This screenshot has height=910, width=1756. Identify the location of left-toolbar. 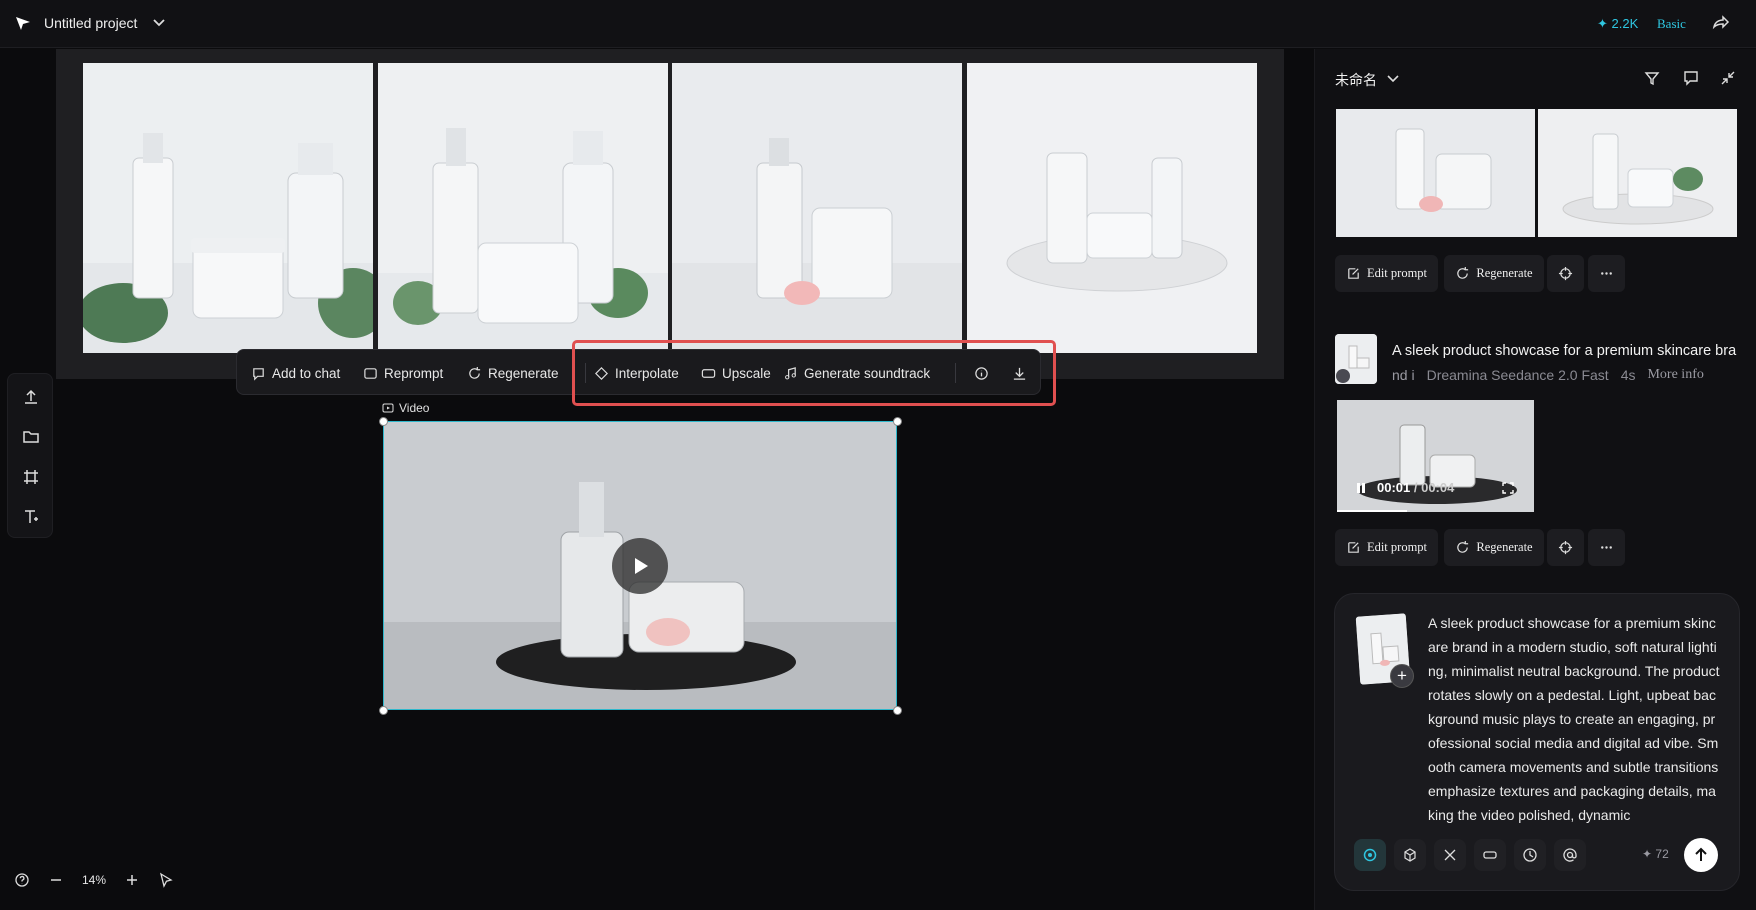
(30, 455).